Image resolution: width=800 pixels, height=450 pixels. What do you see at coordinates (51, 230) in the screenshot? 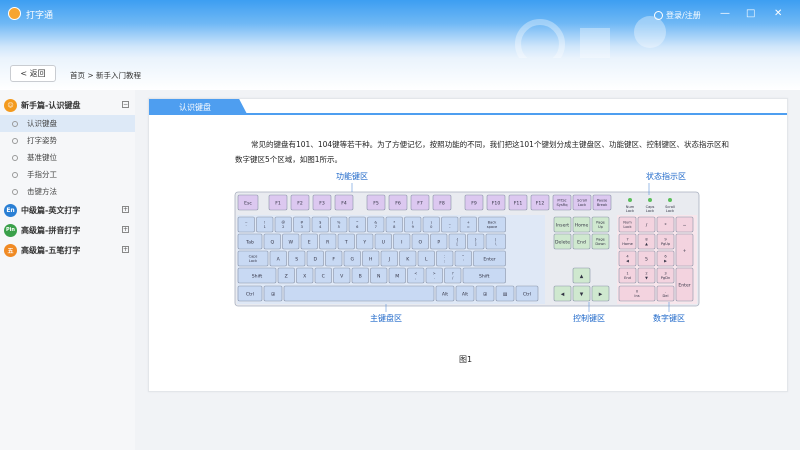
I see `category-label: 高级篇-拼音打字` at bounding box center [51, 230].